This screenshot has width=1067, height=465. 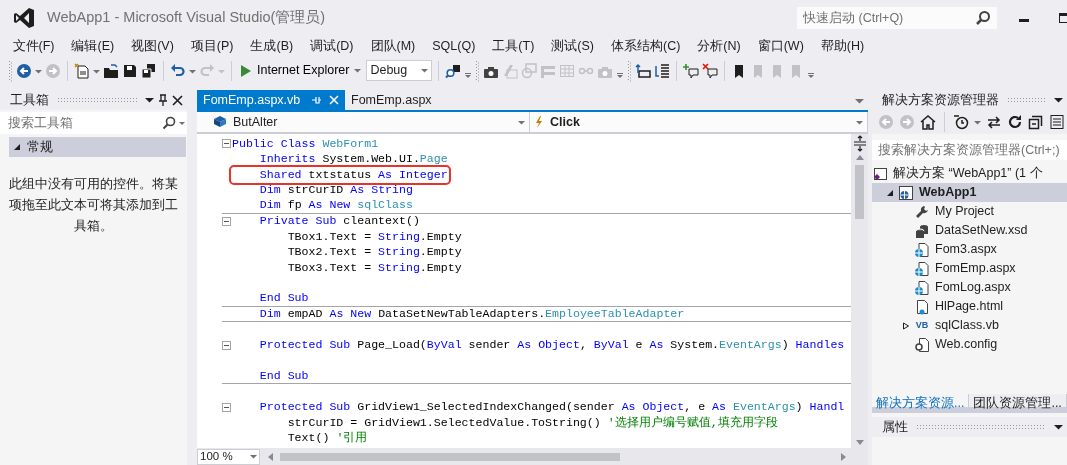 I want to click on undo-icon, so click(x=178, y=70).